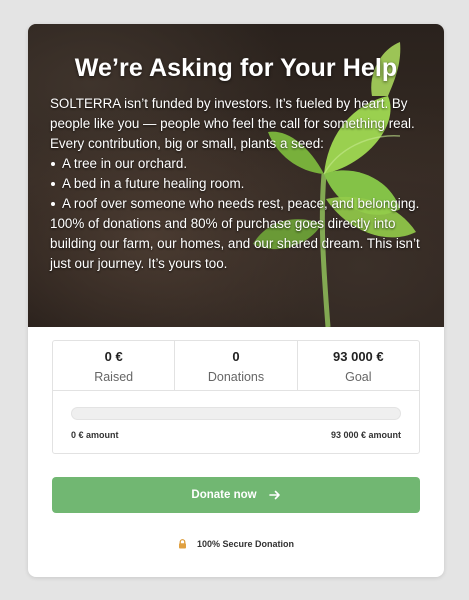 The image size is (469, 600). What do you see at coordinates (114, 377) in the screenshot?
I see `stat-raised-label: Raised` at bounding box center [114, 377].